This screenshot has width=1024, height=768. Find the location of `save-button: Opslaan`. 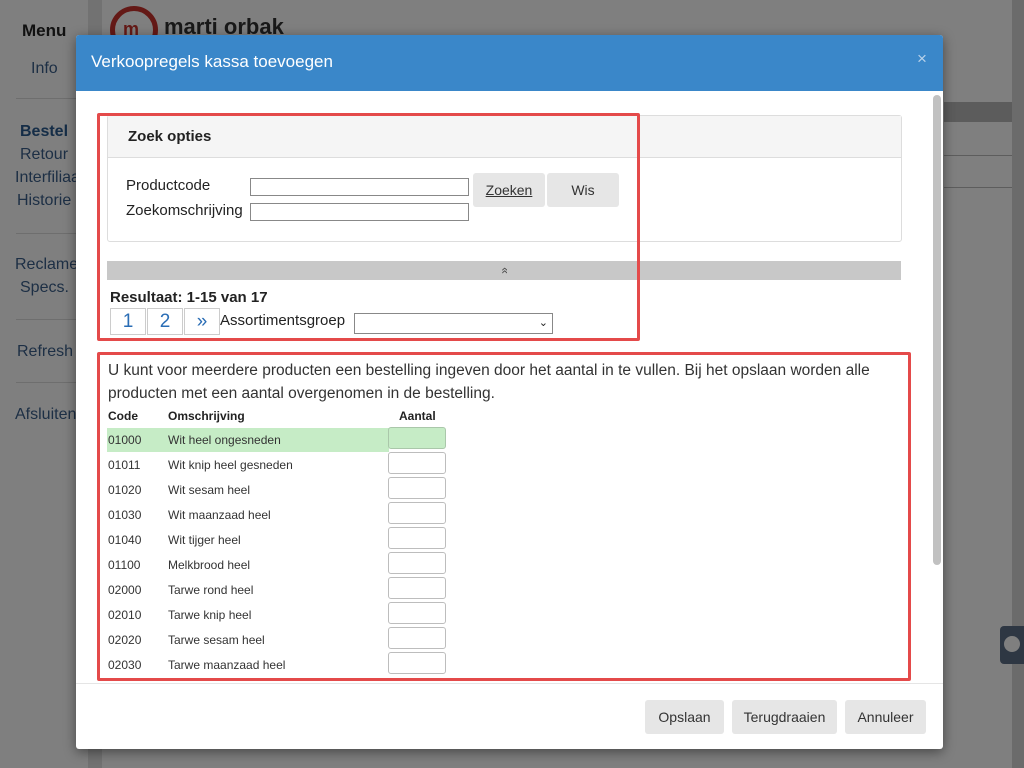

save-button: Opslaan is located at coordinates (684, 717).